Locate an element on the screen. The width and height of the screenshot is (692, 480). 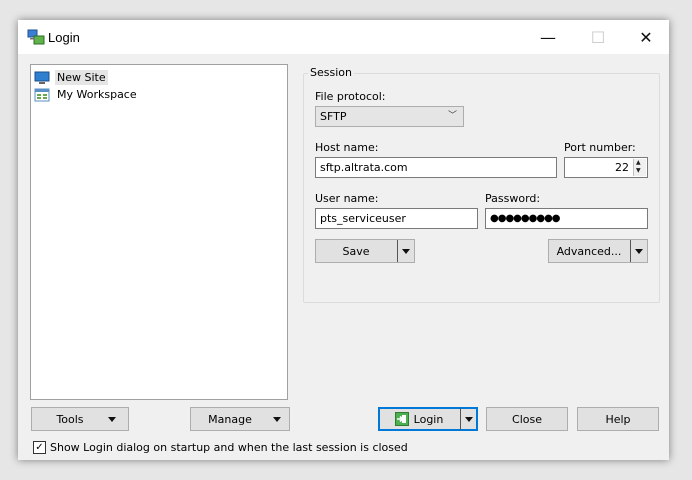
tools-button: Tools is located at coordinates (80, 419).